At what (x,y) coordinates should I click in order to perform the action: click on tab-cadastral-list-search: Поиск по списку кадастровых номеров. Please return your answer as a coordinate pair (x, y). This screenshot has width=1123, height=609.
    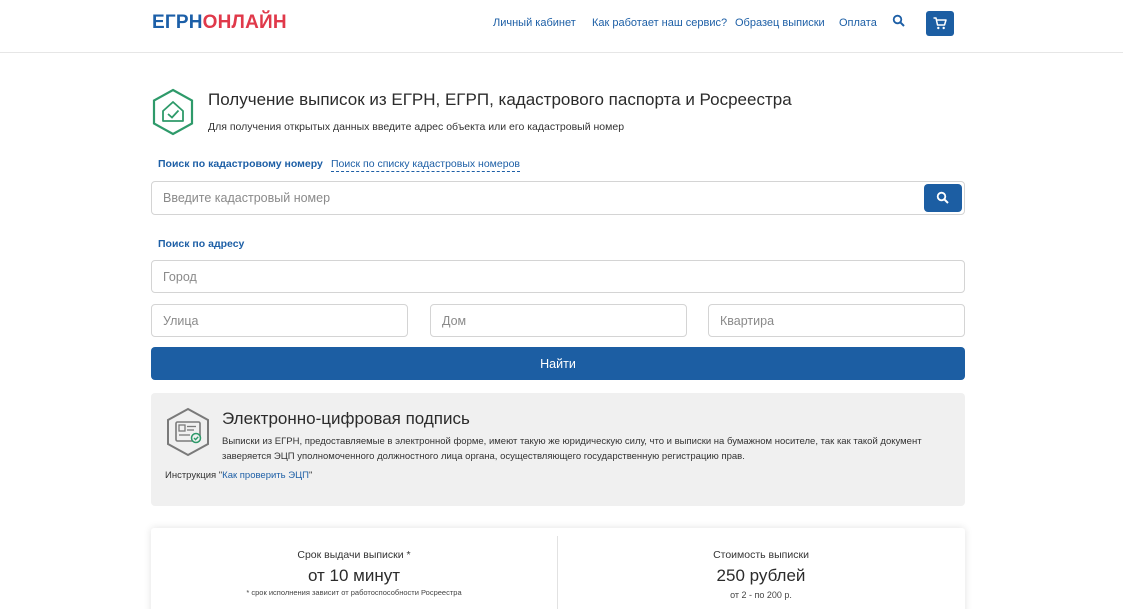
    Looking at the image, I should click on (425, 165).